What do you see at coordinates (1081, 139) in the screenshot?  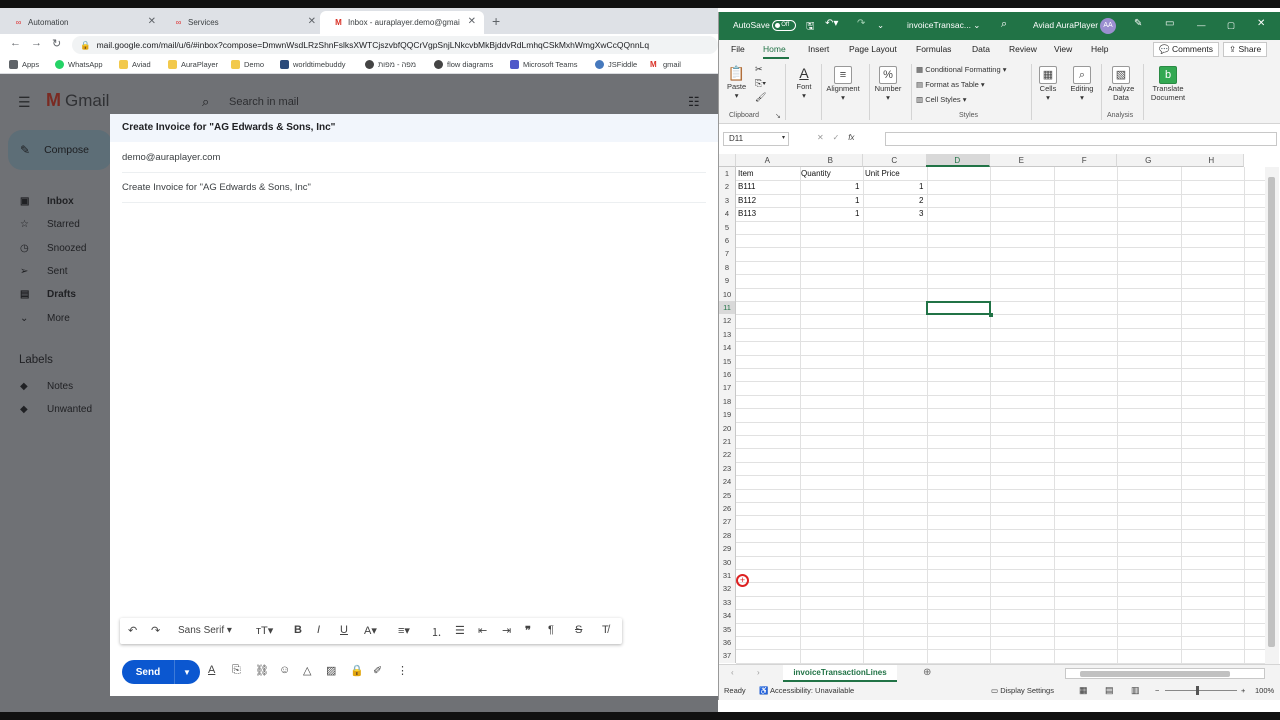 I see `formula-input` at bounding box center [1081, 139].